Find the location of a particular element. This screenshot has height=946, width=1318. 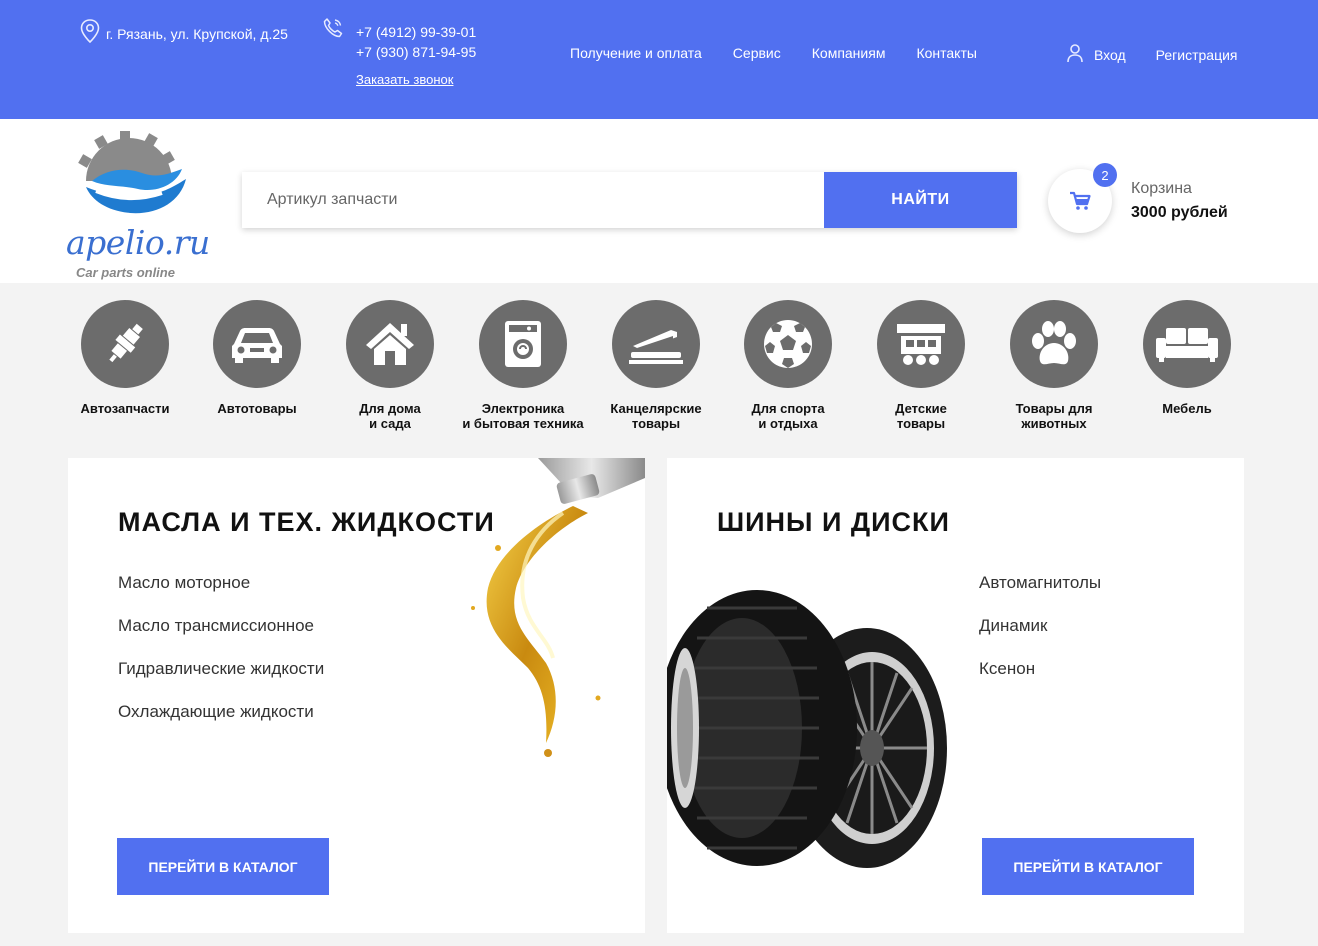

sofa-icon is located at coordinates (1187, 345).